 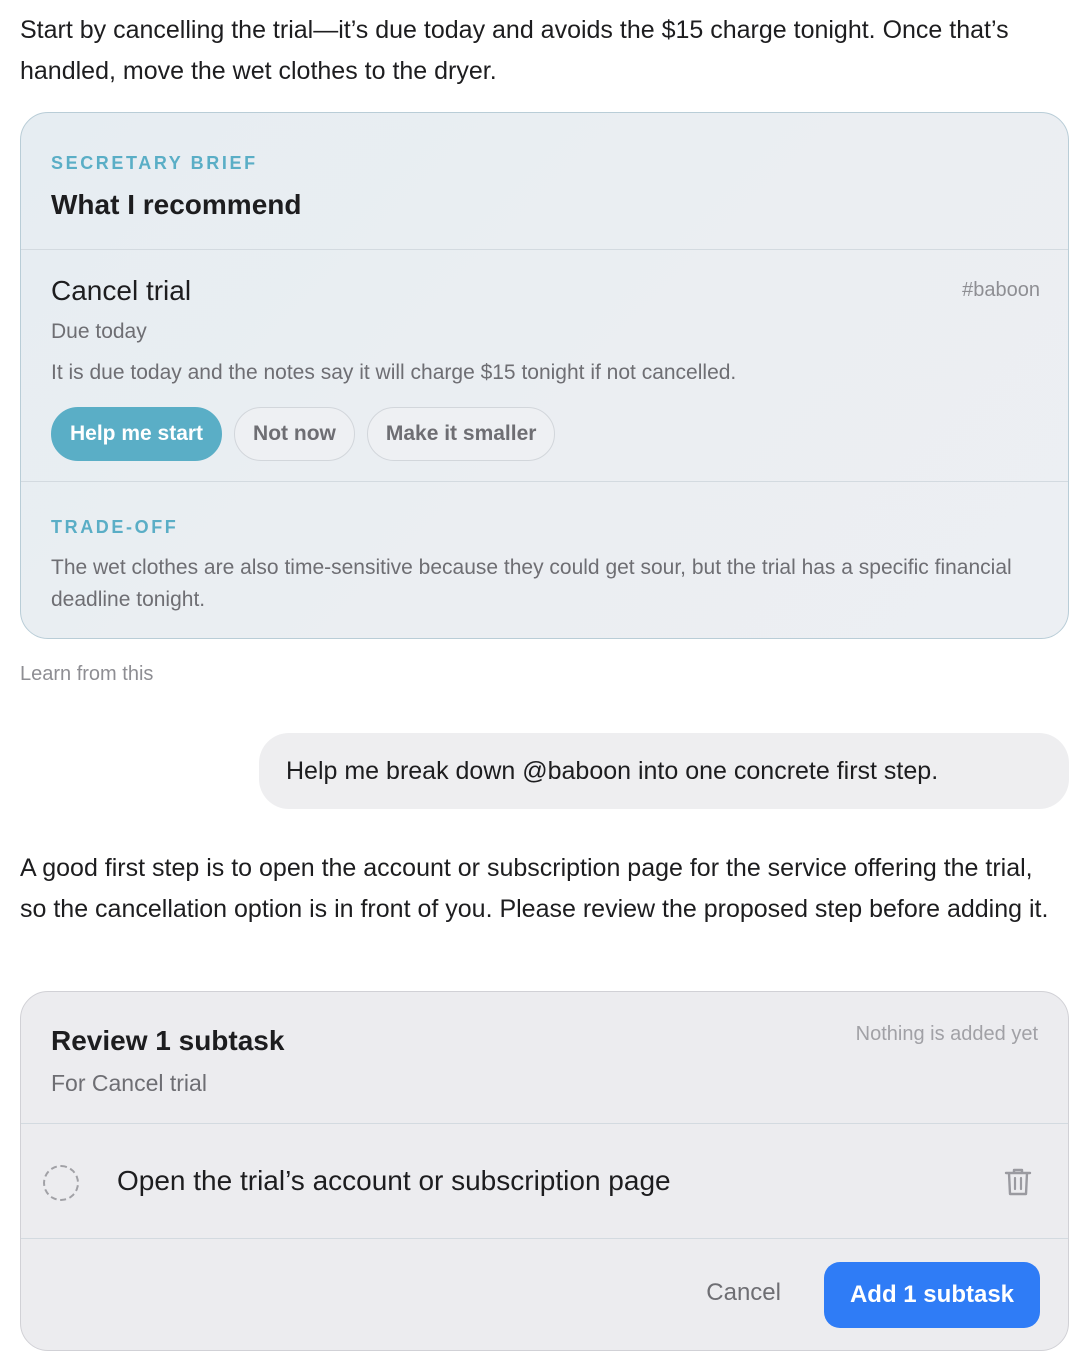 What do you see at coordinates (743, 1293) in the screenshot?
I see `cancel-button: Cancel` at bounding box center [743, 1293].